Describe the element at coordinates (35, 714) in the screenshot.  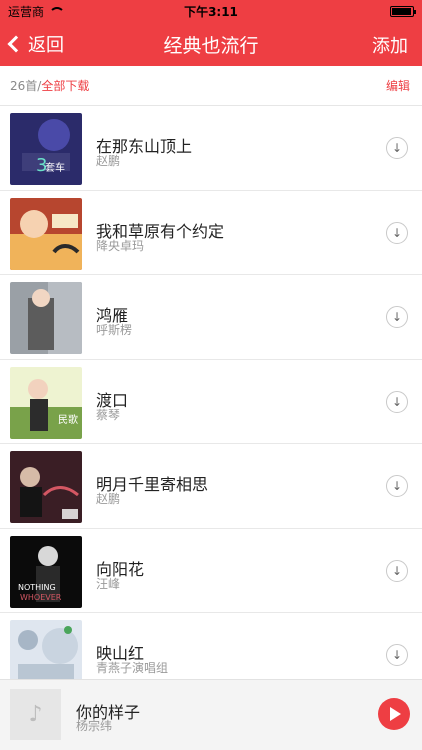
I see `music-note-icon: ♪` at that location.